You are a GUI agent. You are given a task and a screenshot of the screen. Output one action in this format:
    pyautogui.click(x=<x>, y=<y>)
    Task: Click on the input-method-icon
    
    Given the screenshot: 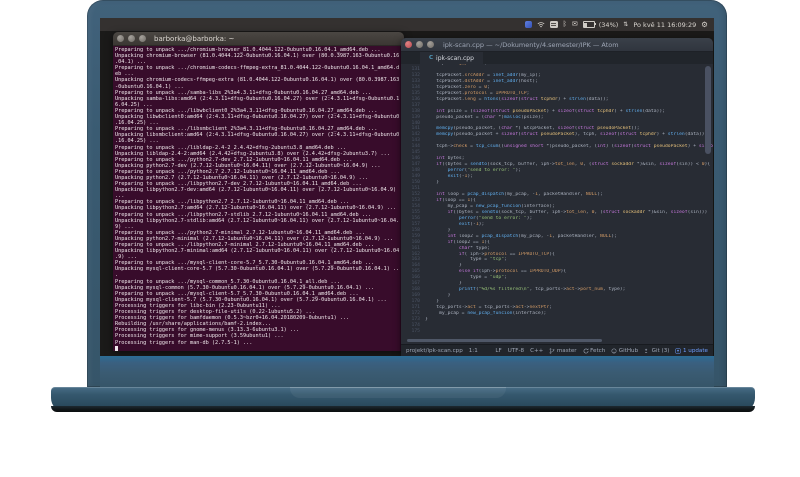 What is the action you would take?
    pyautogui.click(x=553, y=24)
    